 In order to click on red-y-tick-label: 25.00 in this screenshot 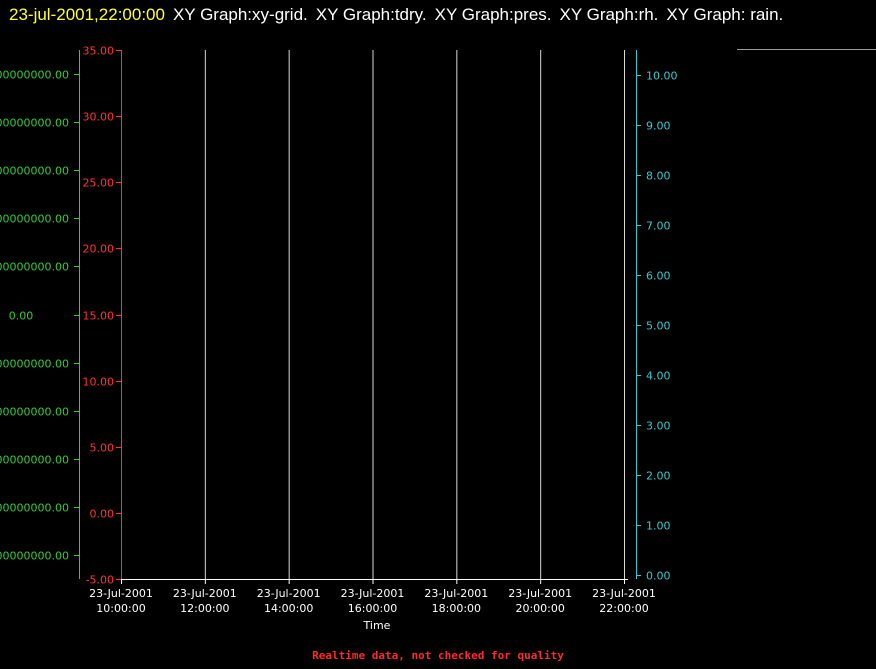, I will do `click(99, 183)`.